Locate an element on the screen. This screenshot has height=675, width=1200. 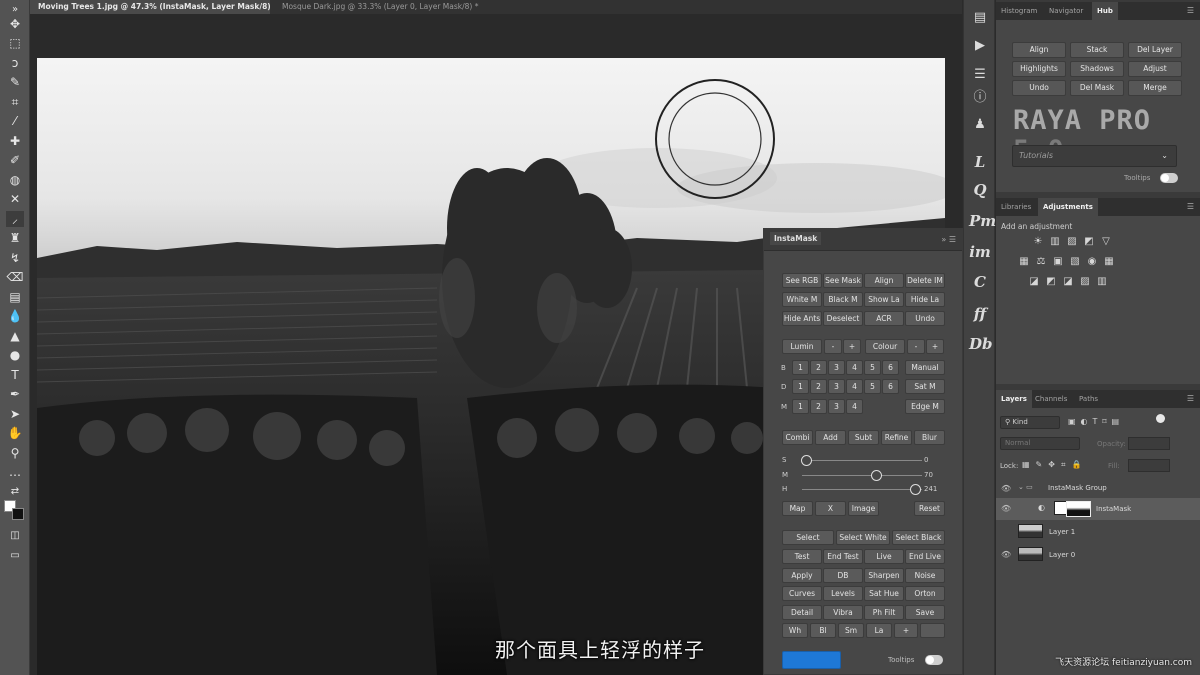
apply-button: Apply is located at coordinates (802, 575).